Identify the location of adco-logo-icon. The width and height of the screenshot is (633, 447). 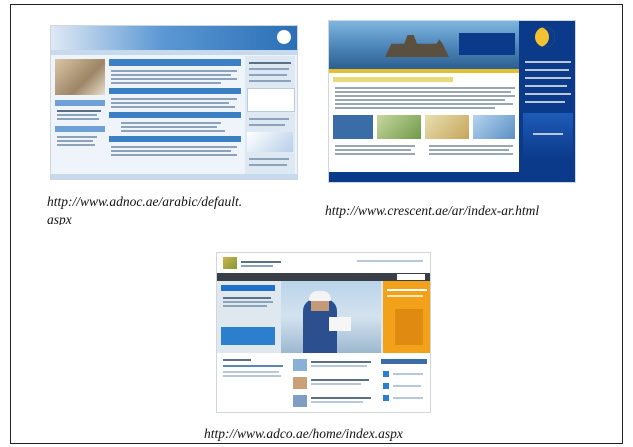
(230, 263).